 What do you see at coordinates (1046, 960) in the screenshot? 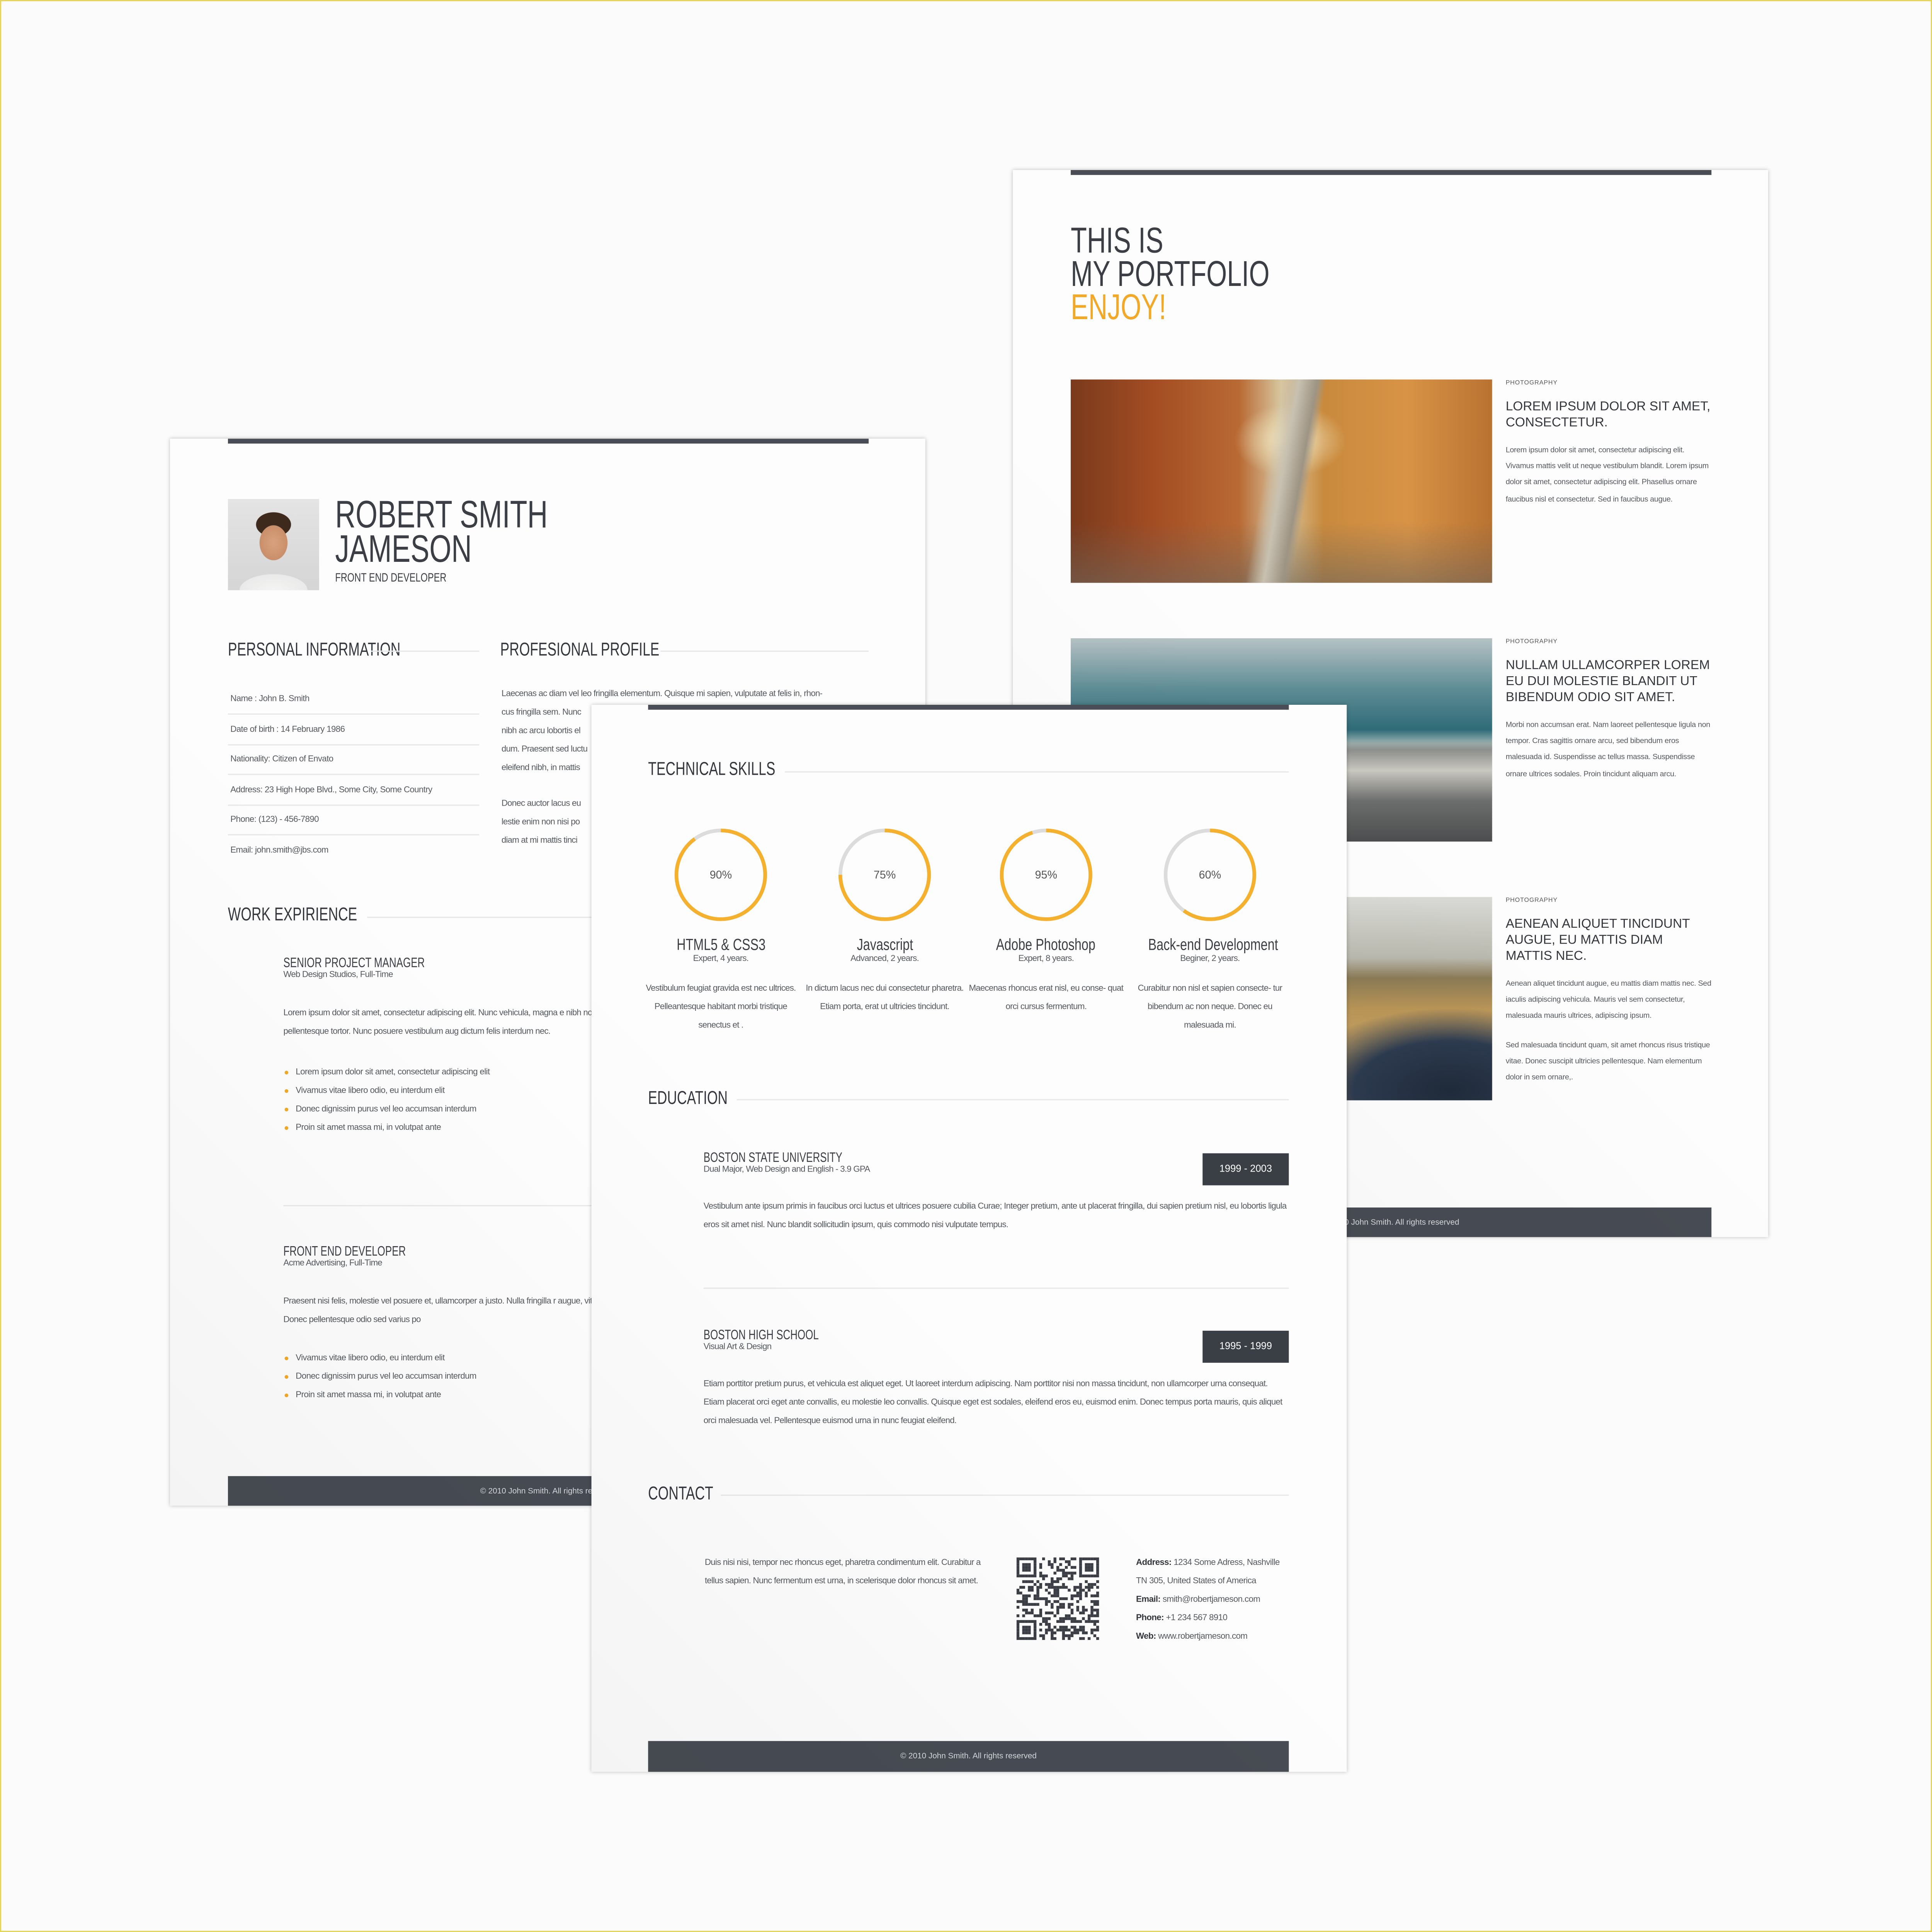
I see `skill-level: Expert, 8 years.` at bounding box center [1046, 960].